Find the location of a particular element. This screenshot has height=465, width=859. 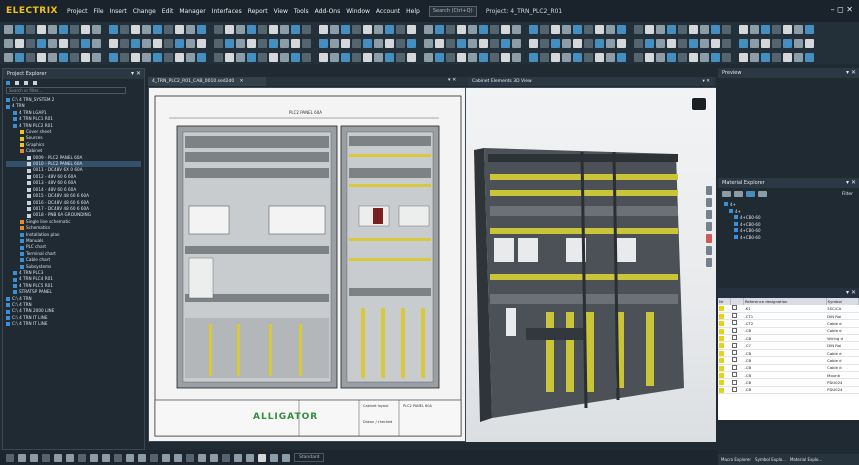

search-input: Search (Ctrl+Q) is located at coordinates (452, 11).